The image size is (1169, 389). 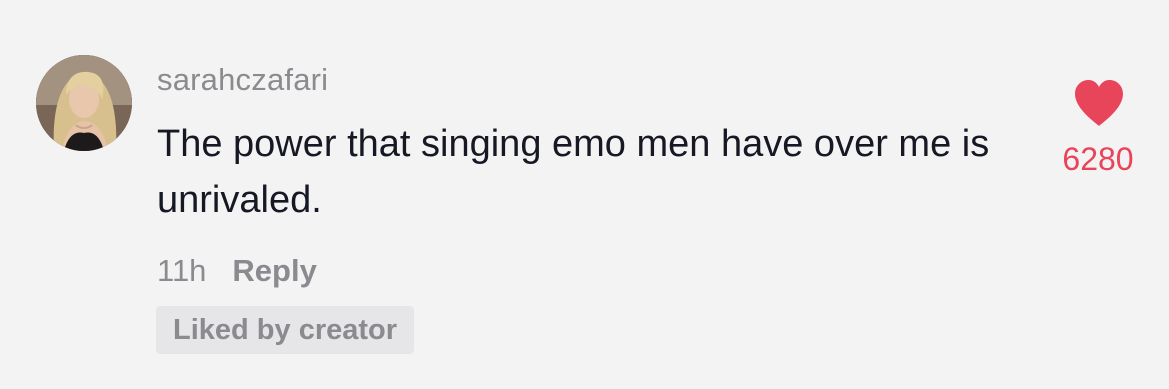 I want to click on like-button: 6280, so click(x=1098, y=133).